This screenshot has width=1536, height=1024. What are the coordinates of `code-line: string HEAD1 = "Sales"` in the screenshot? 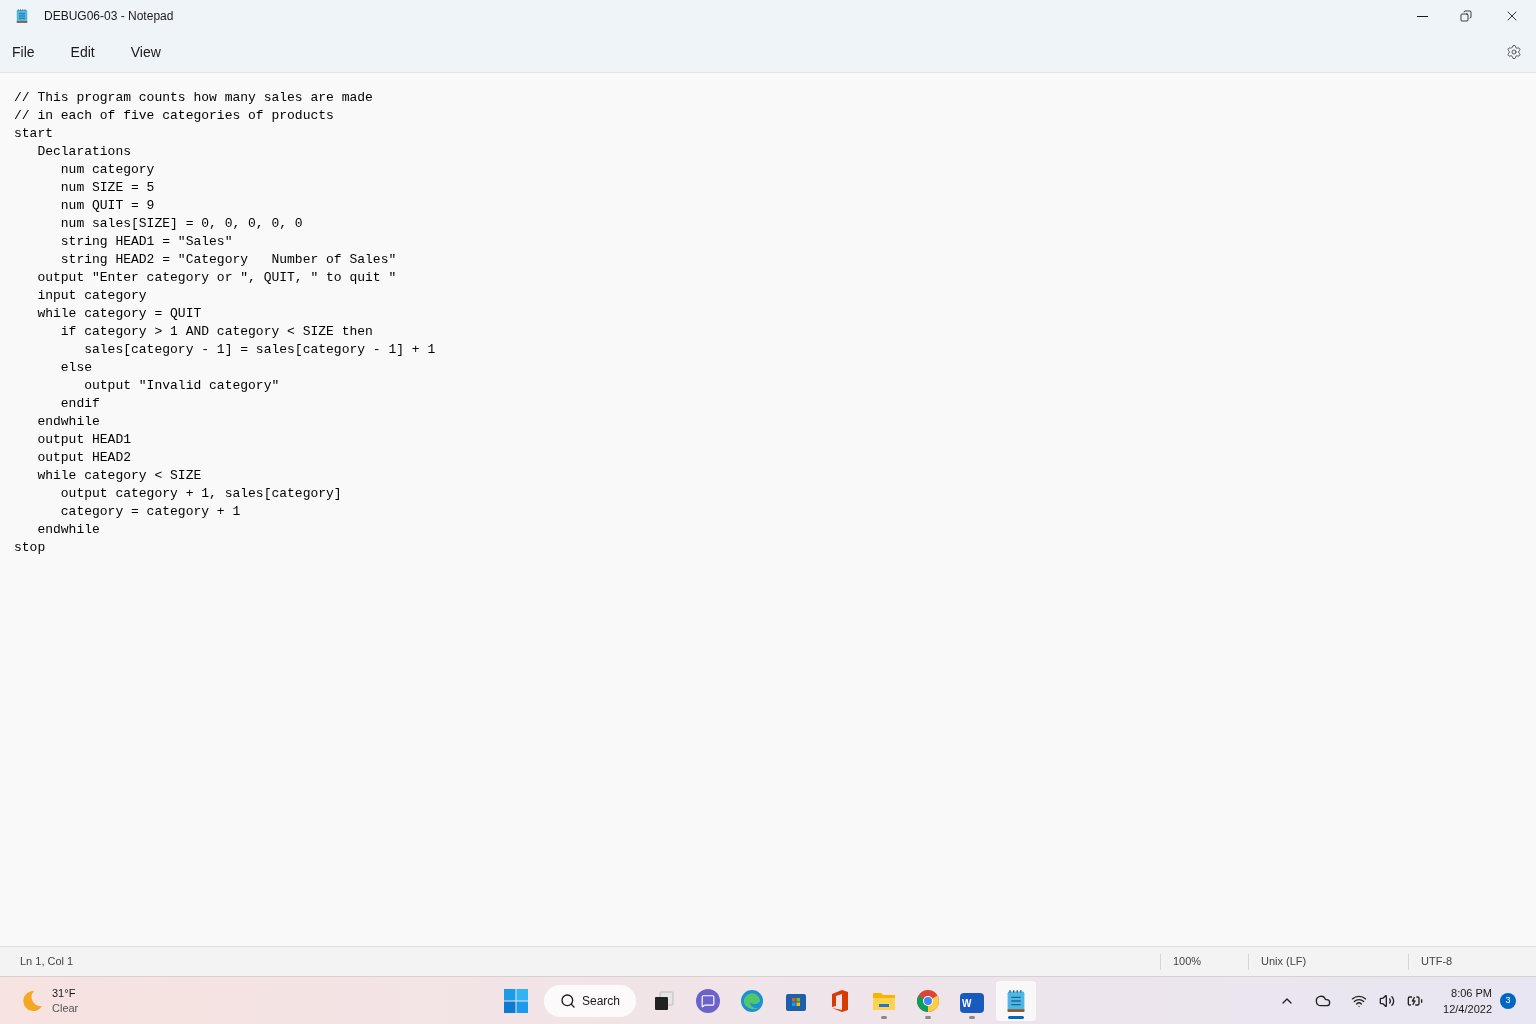 It's located at (146, 242).